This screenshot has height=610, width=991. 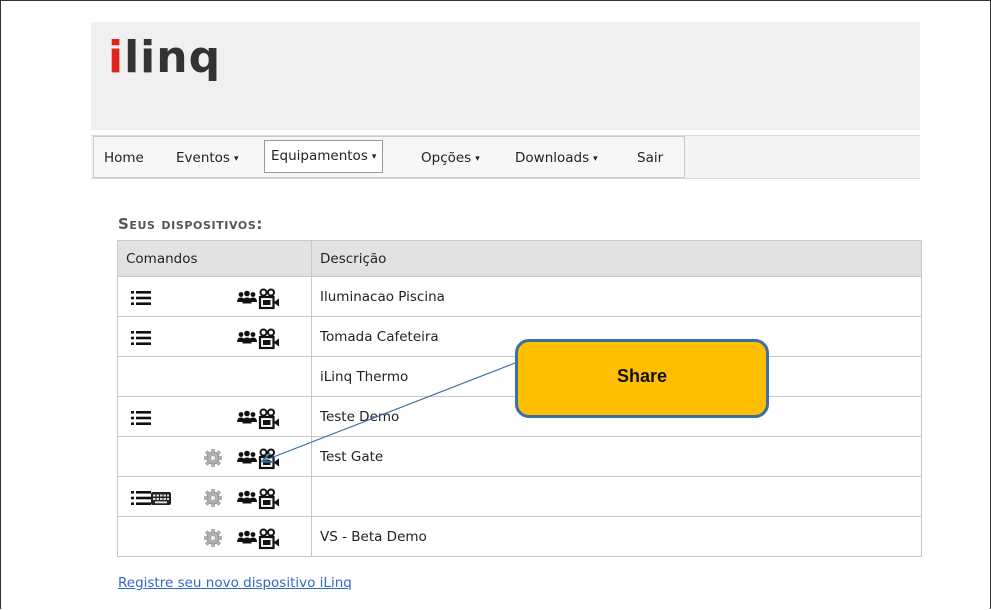 I want to click on table-row, so click(x=519, y=496).